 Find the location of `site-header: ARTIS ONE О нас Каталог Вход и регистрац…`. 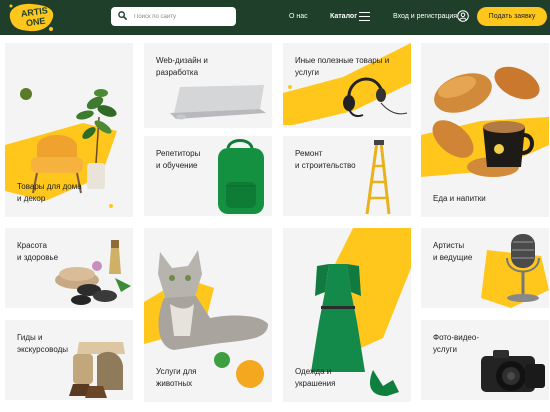

site-header: ARTIS ONE О нас Каталог Вход и регистрац… is located at coordinates (275, 17).